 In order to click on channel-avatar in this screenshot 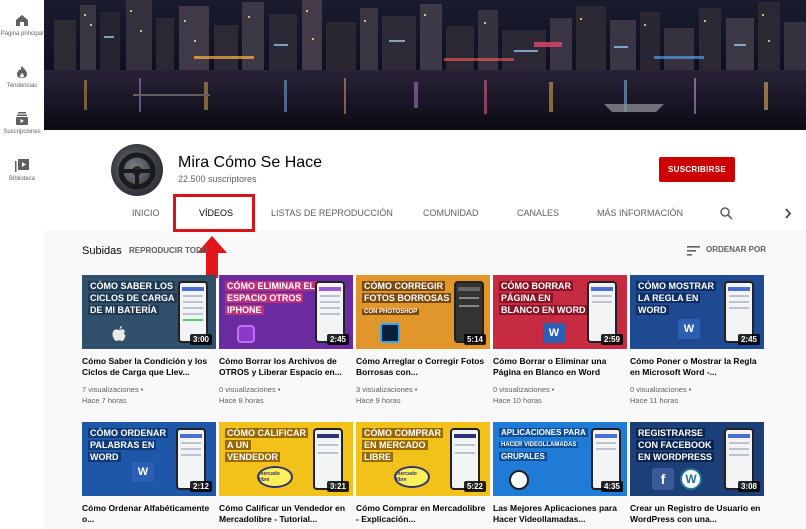, I will do `click(137, 170)`.